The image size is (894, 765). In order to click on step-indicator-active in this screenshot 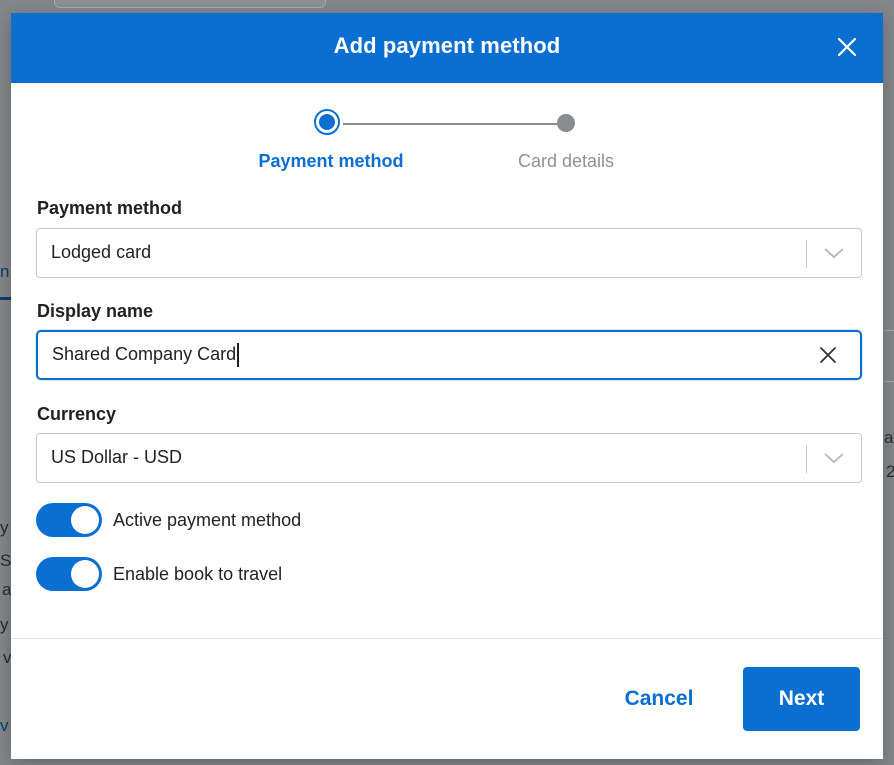, I will do `click(327, 122)`.